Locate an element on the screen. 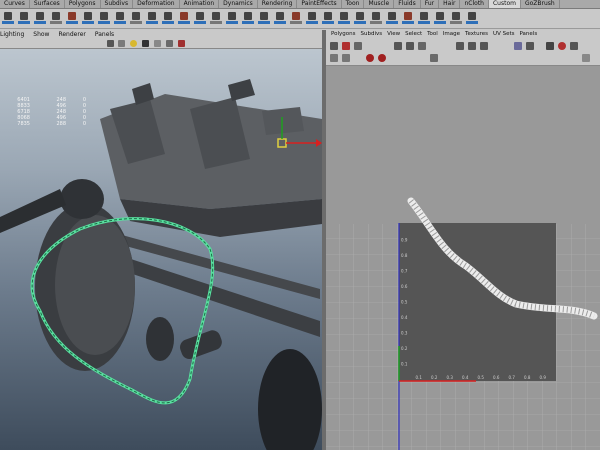 This screenshot has width=600, height=450. align-icon is located at coordinates (460, 46).